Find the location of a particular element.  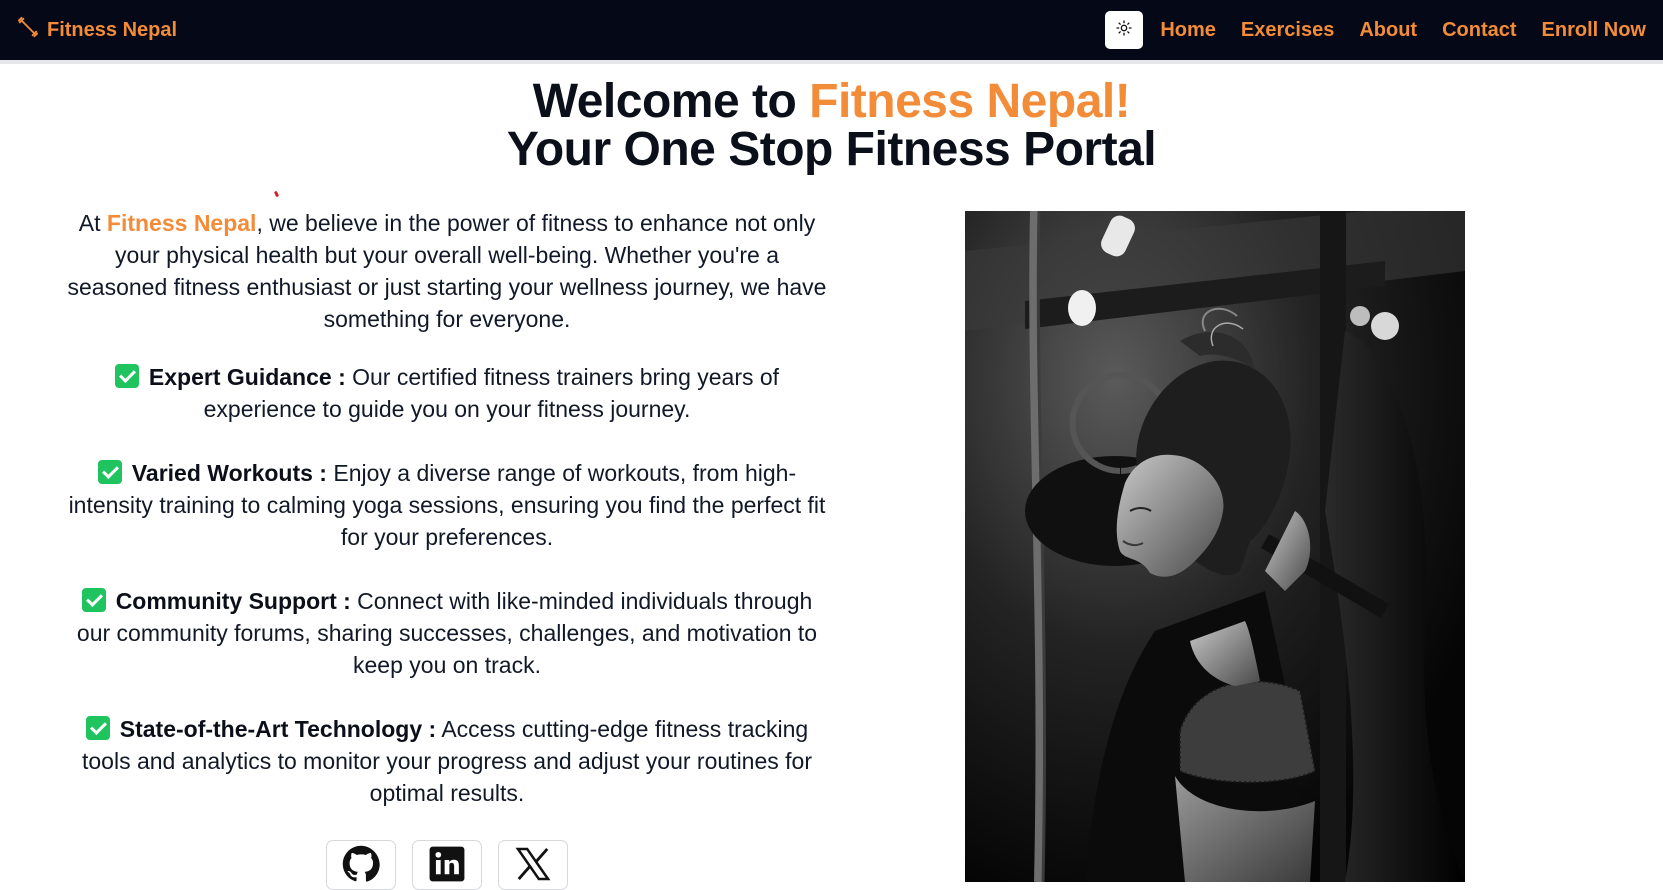

social-links is located at coordinates (447, 865).